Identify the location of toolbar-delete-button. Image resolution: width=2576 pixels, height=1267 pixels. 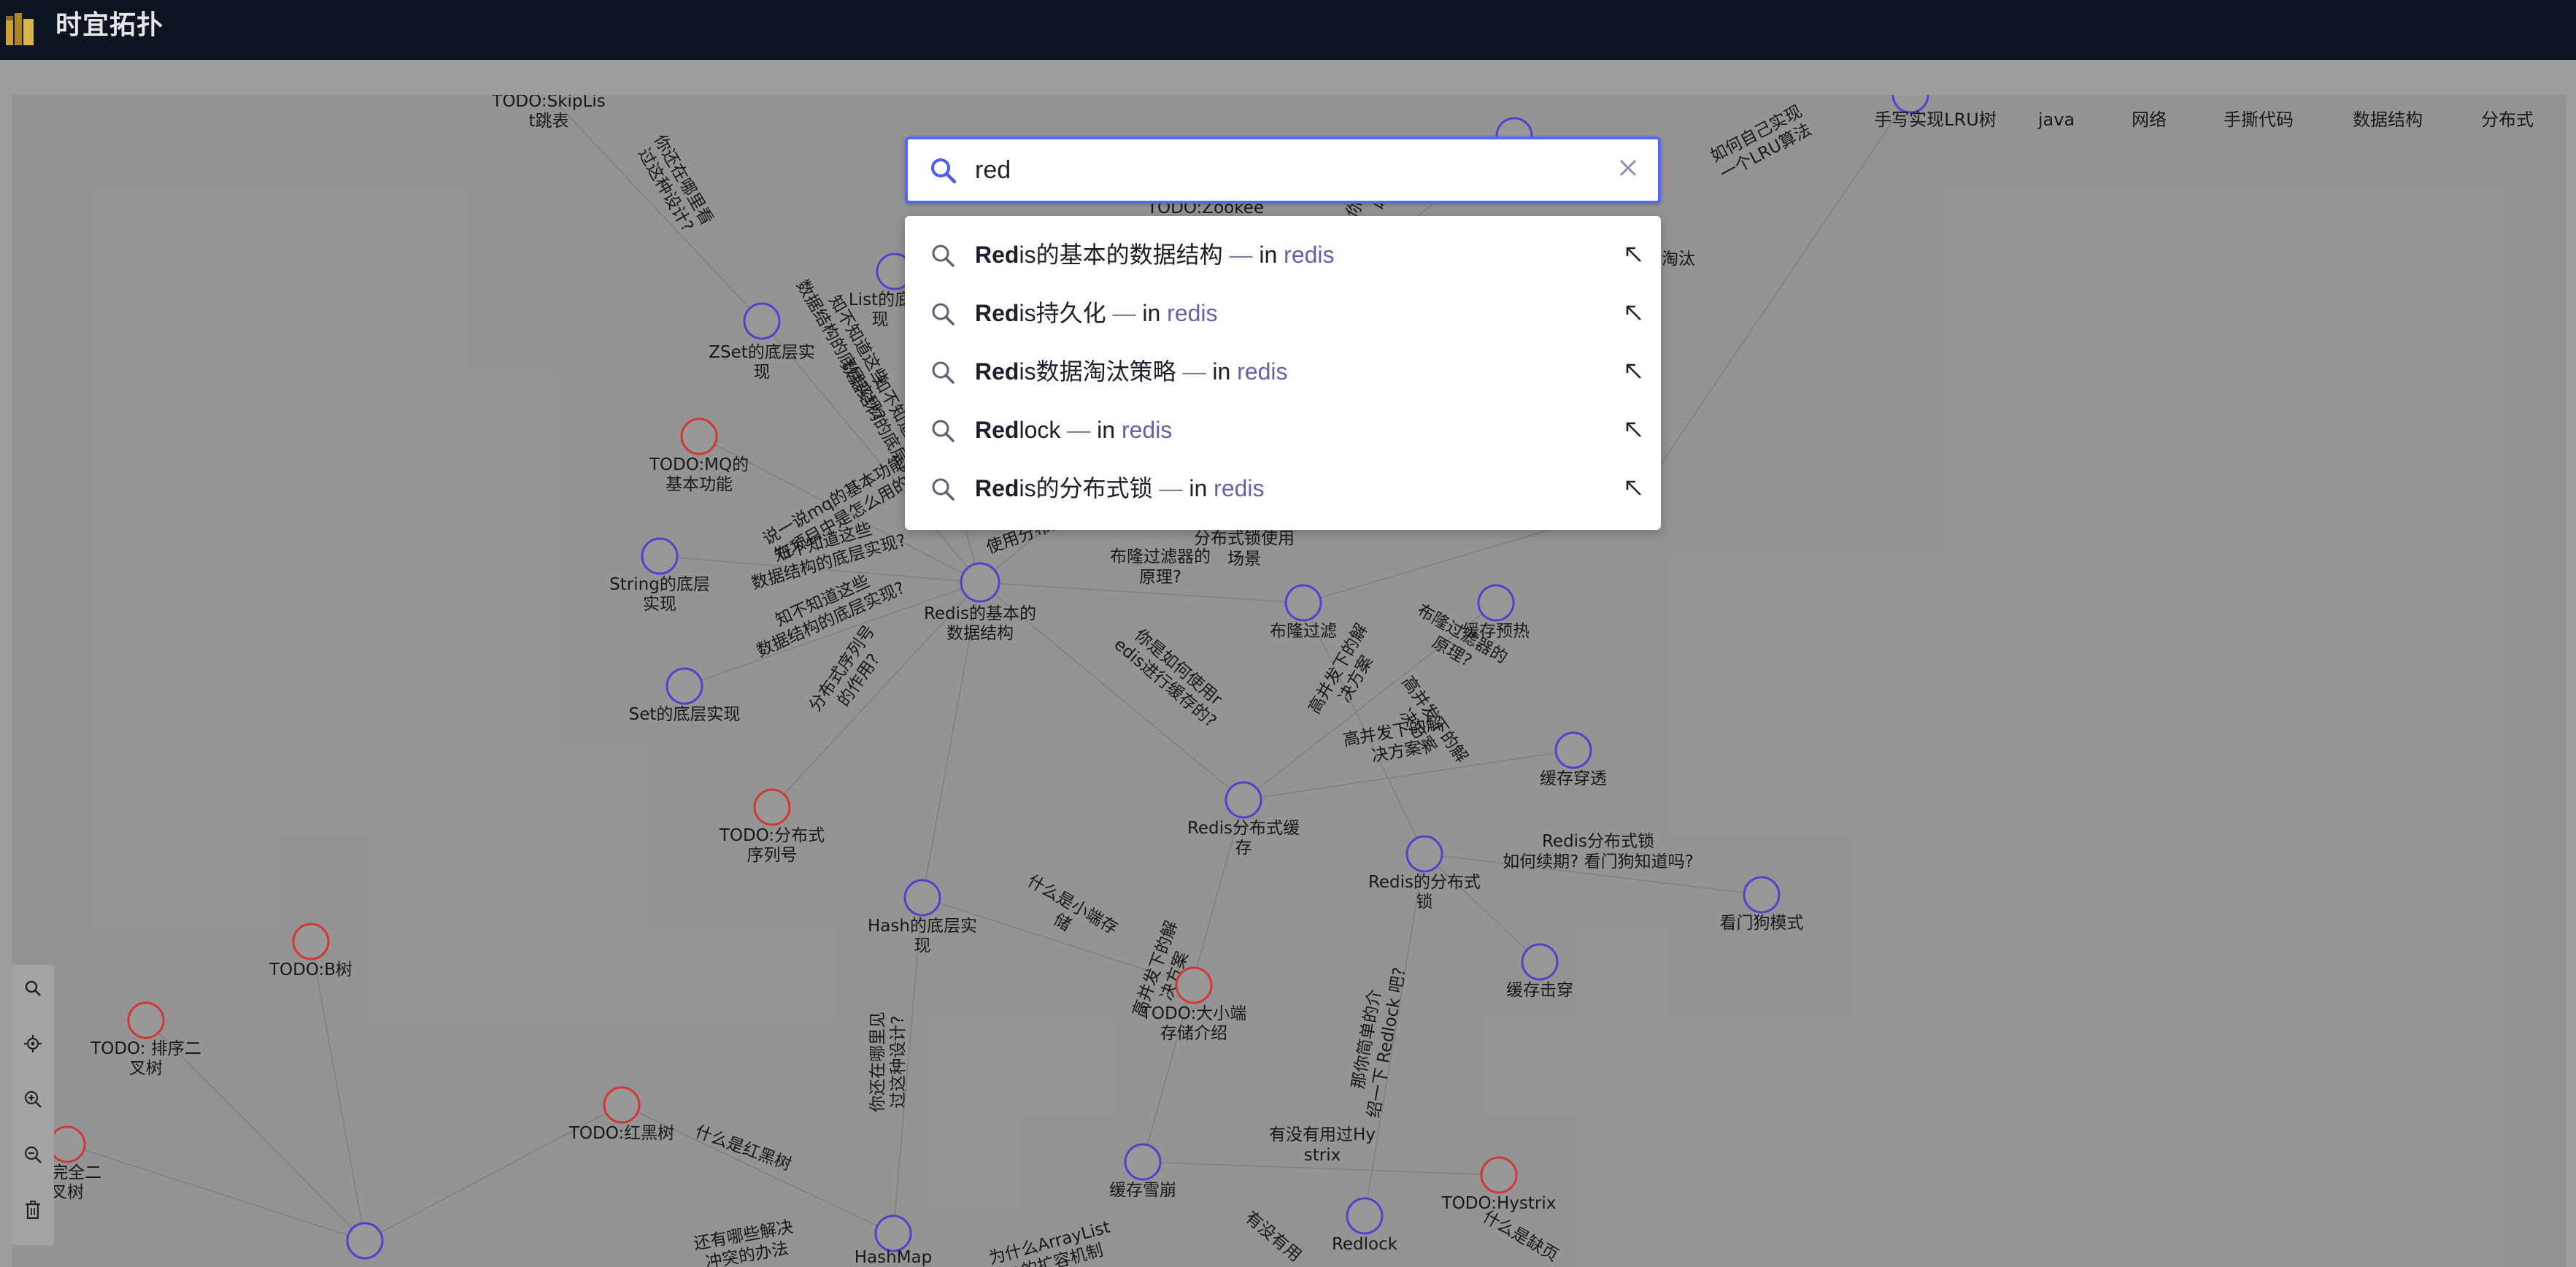
(32, 1210).